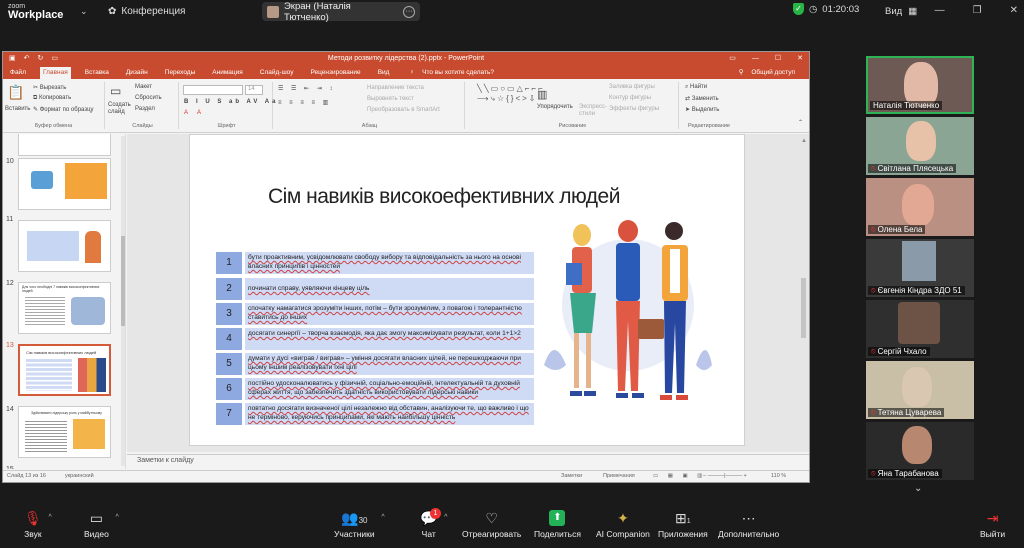 Image resolution: width=1024 pixels, height=548 pixels. What do you see at coordinates (115, 91) in the screenshot?
I see `new-slide-icon: ▭` at bounding box center [115, 91].